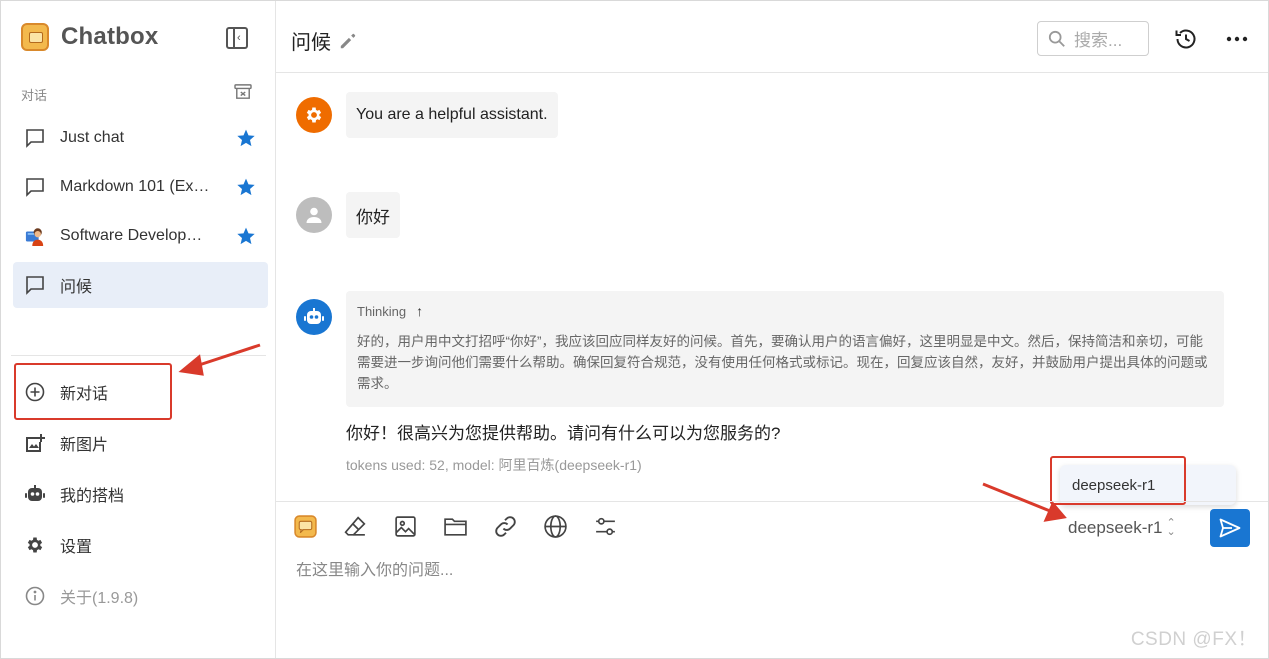 The image size is (1269, 659). What do you see at coordinates (563, 433) in the screenshot?
I see `assistant-reply: 你好！很高兴为您提供帮助。请问有什么可以为您服务的?` at bounding box center [563, 433].